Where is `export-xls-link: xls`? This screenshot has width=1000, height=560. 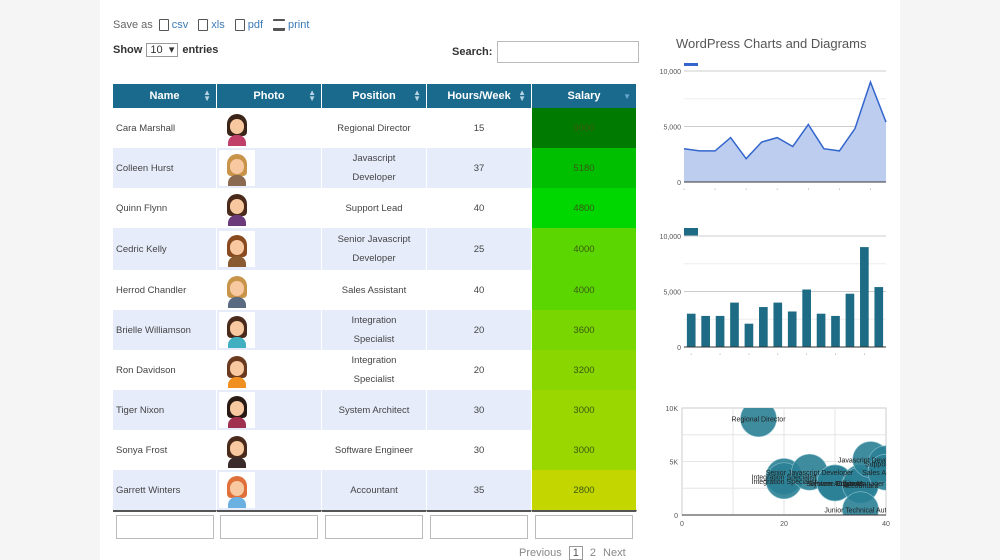 export-xls-link: xls is located at coordinates (211, 25).